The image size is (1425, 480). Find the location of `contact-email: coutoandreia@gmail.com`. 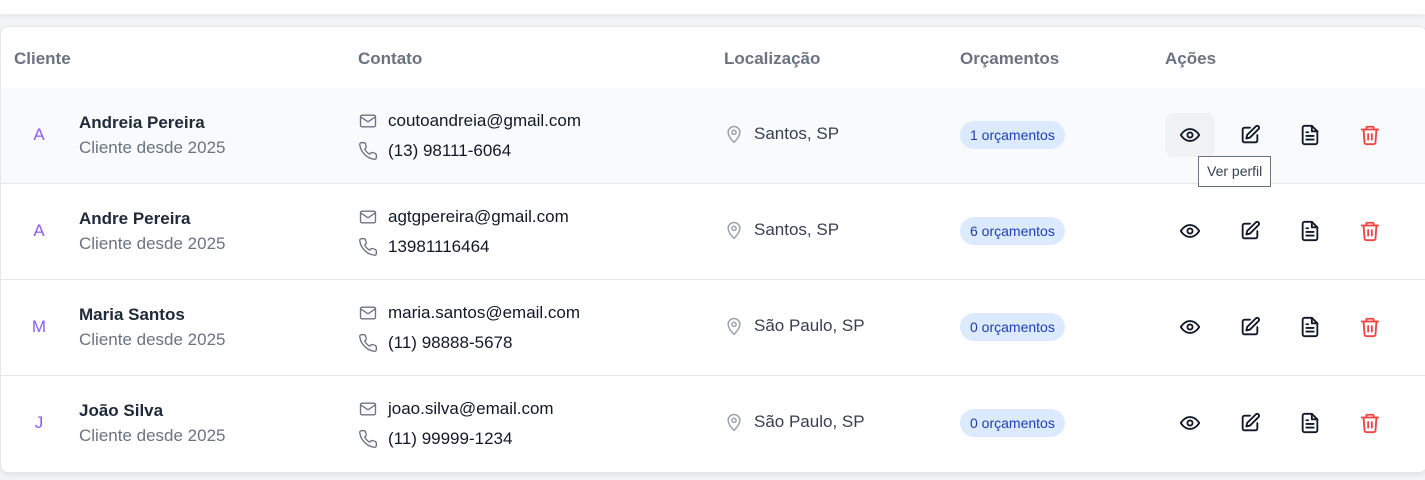

contact-email: coutoandreia@gmail.com is located at coordinates (469, 121).